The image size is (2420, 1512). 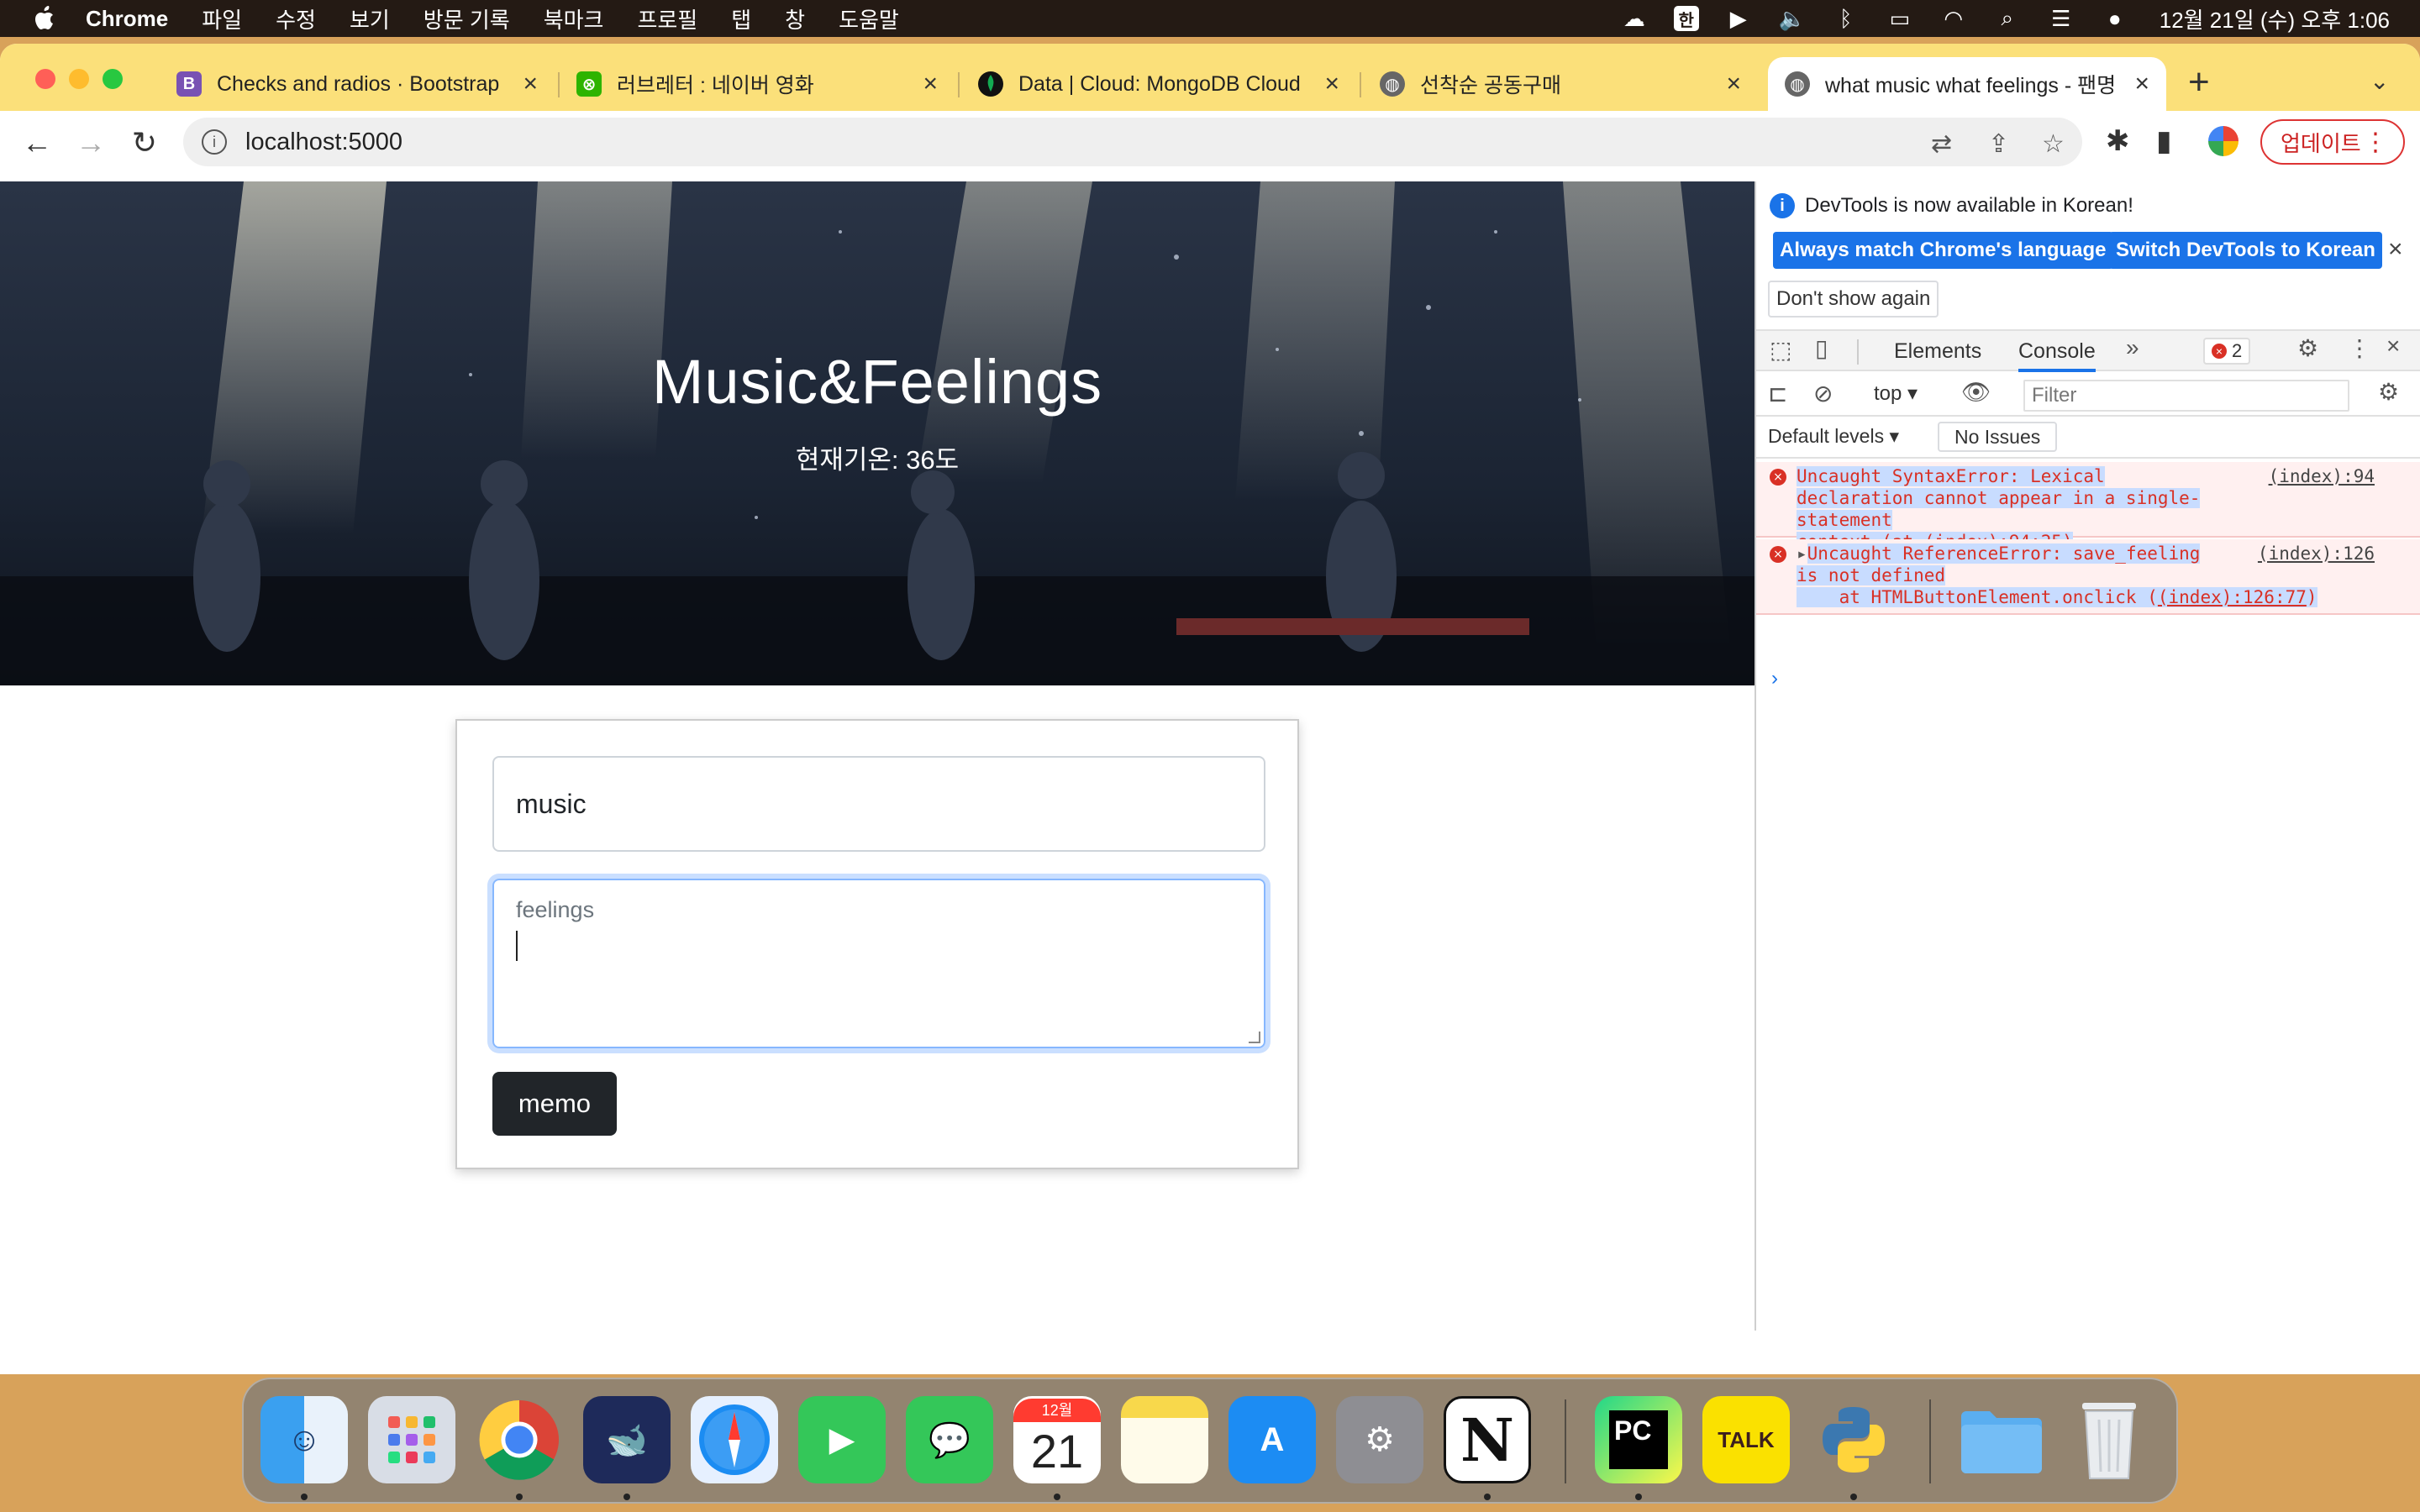 What do you see at coordinates (2118, 141) in the screenshot?
I see `extensions-puzzle-icon: ✱` at bounding box center [2118, 141].